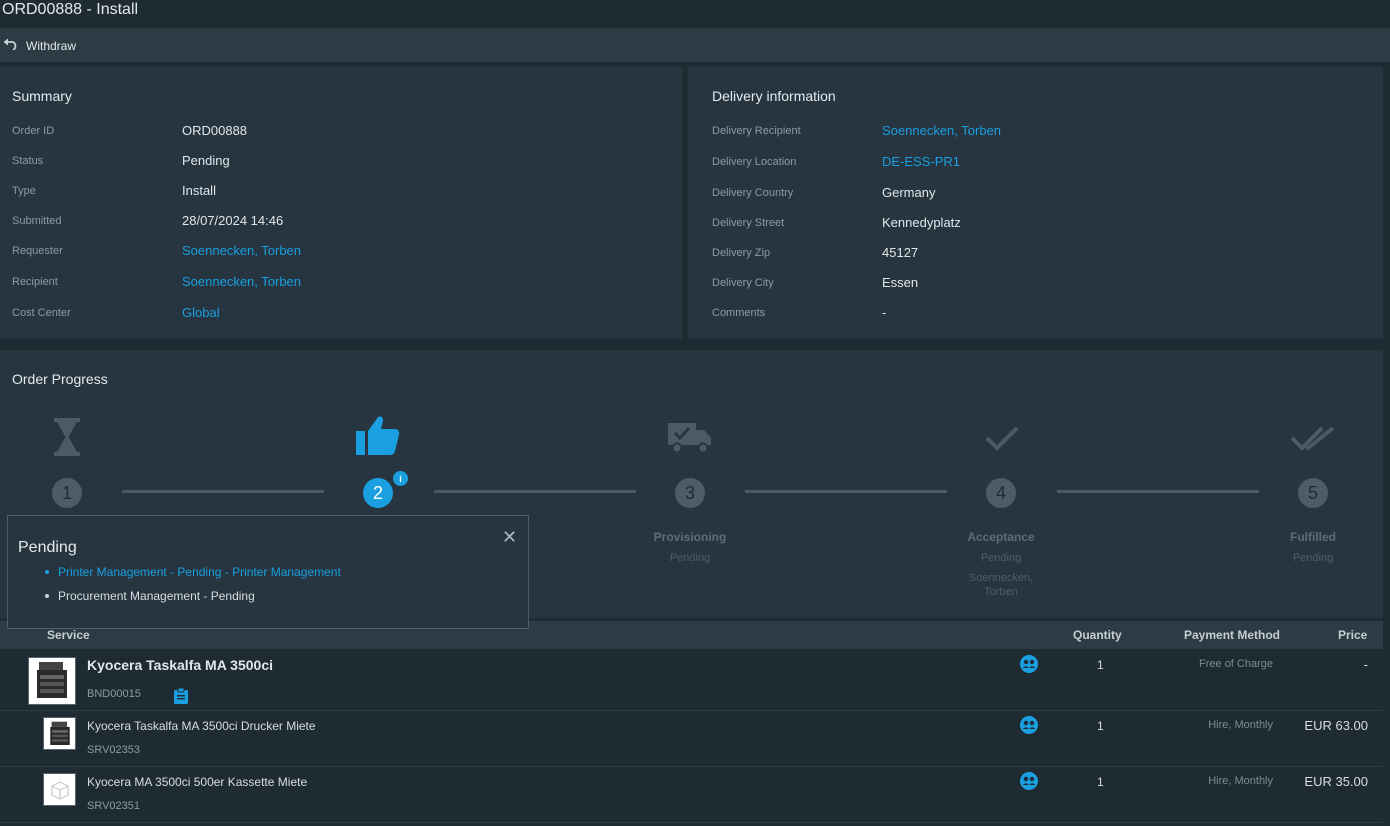 The height and width of the screenshot is (826, 1390). What do you see at coordinates (690, 439) in the screenshot?
I see `truck-check-icon` at bounding box center [690, 439].